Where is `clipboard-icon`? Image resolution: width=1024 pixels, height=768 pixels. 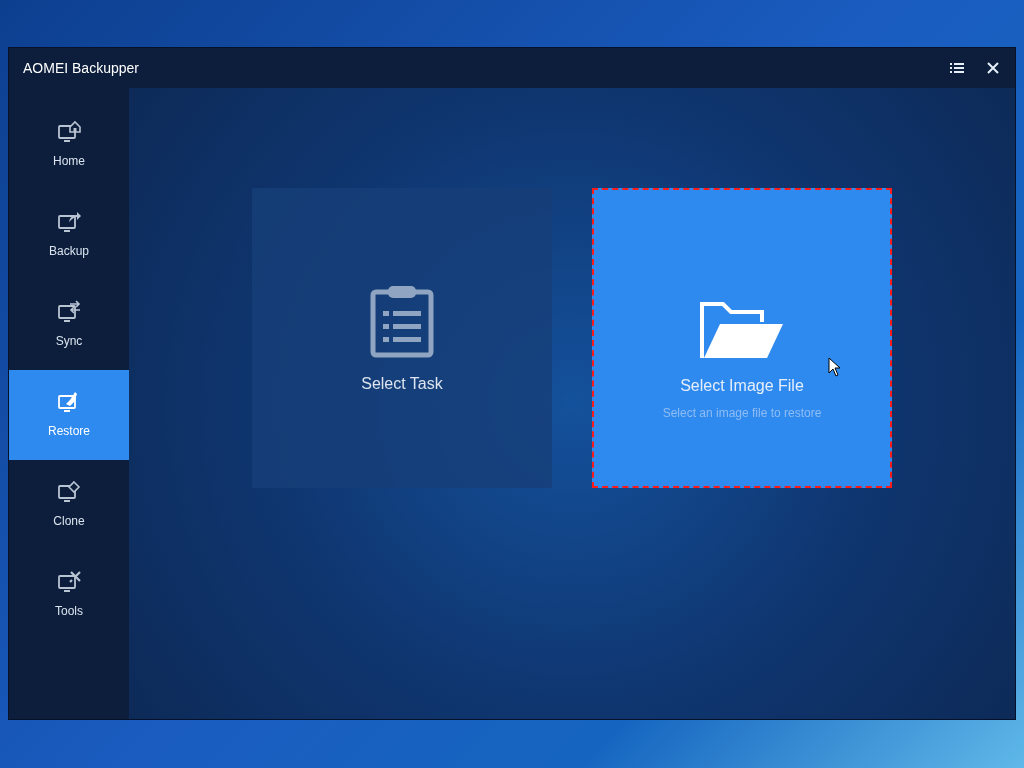
clipboard-icon is located at coordinates (402, 321).